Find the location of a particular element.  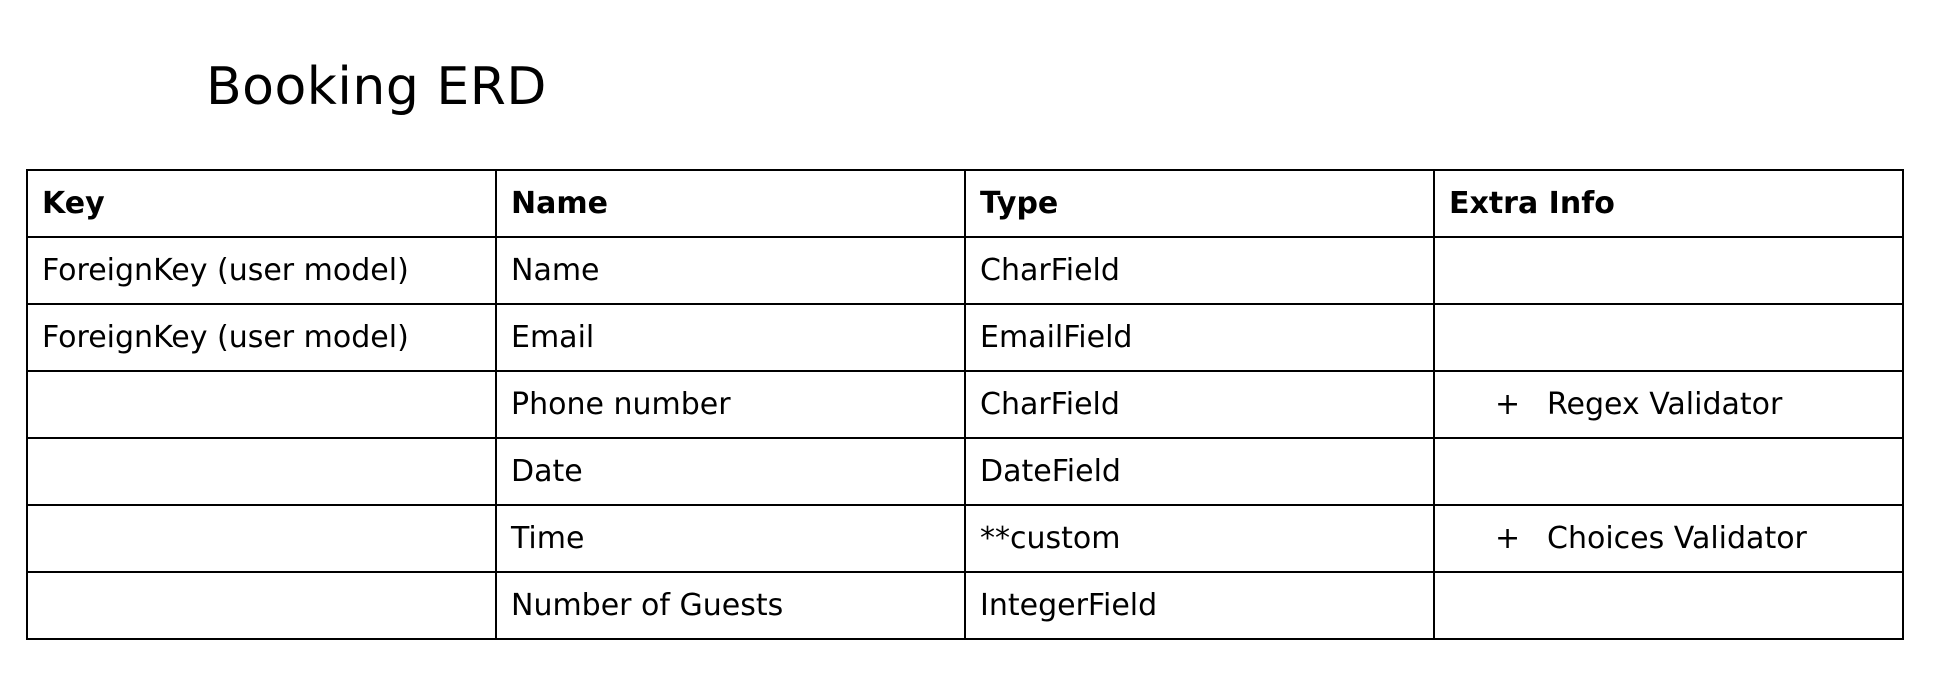

table-row: Phone number CharField + Regex Validator is located at coordinates (965, 404).